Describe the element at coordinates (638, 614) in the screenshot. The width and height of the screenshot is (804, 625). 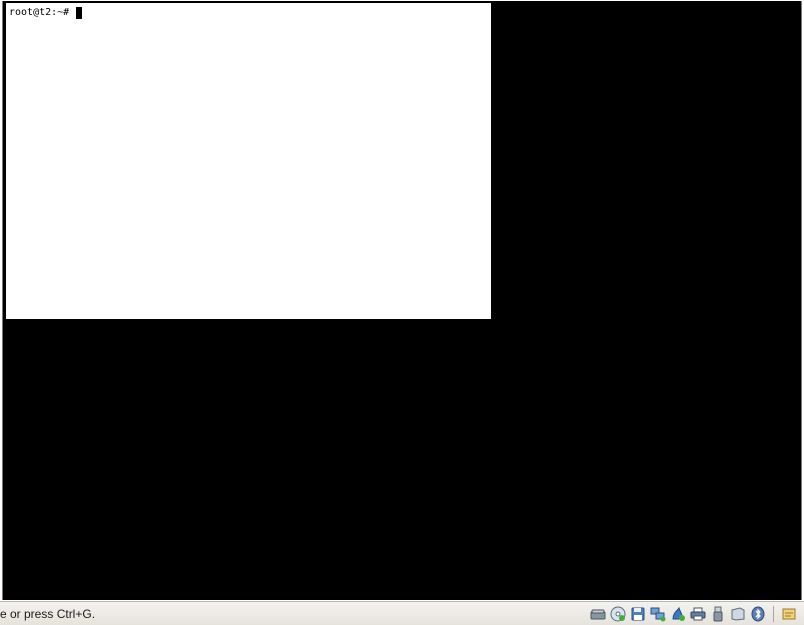
I see `floppy-icon` at that location.